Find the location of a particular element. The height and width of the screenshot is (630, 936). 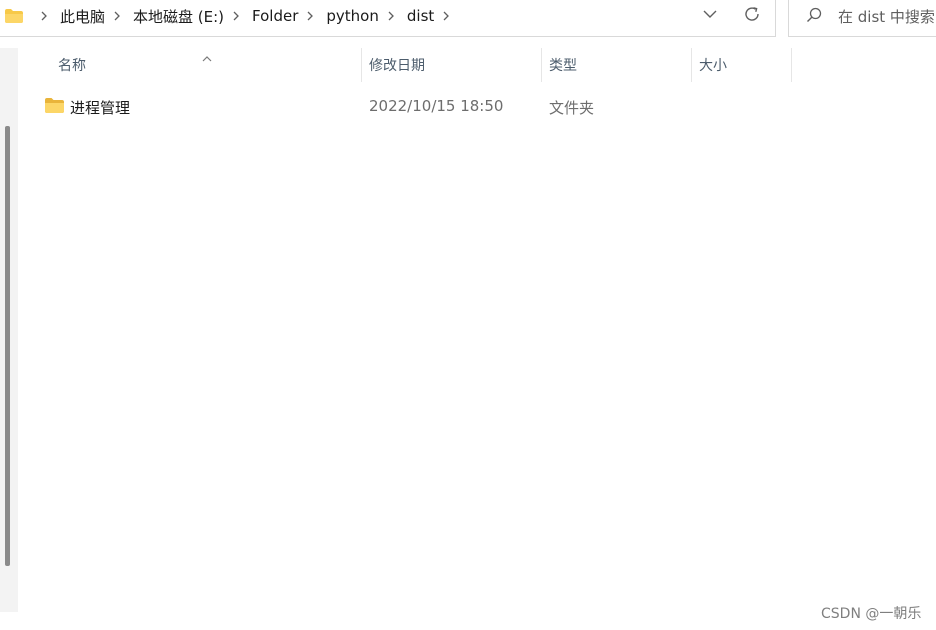

navigation-pane-scrollbar is located at coordinates (7, 346).